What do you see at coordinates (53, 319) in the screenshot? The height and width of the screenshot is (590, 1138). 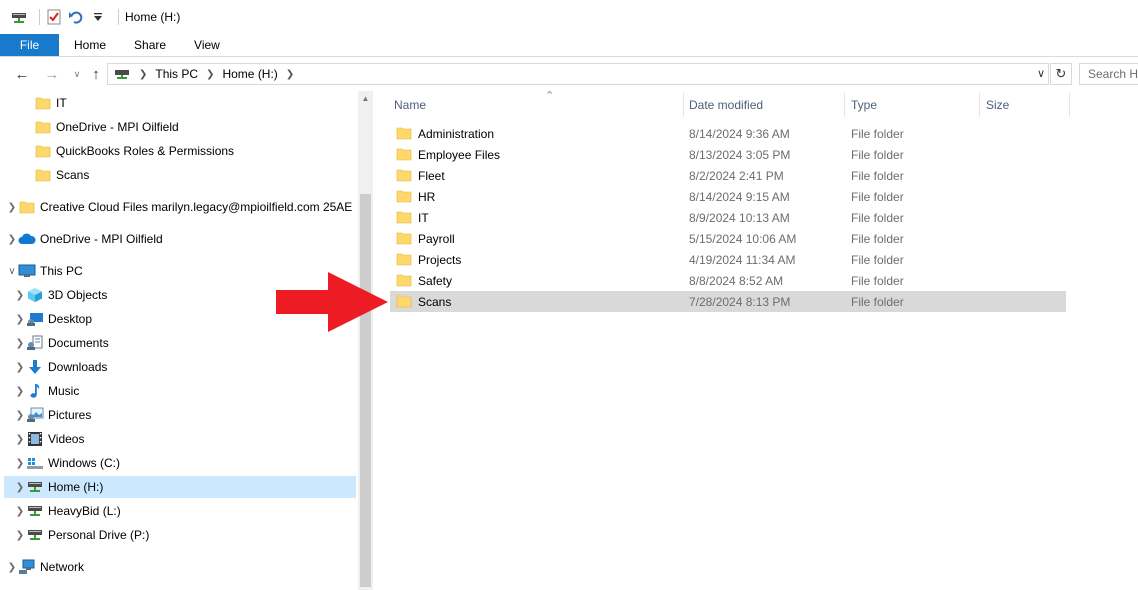 I see `nav-item-desktop: ❯ Desktop` at bounding box center [53, 319].